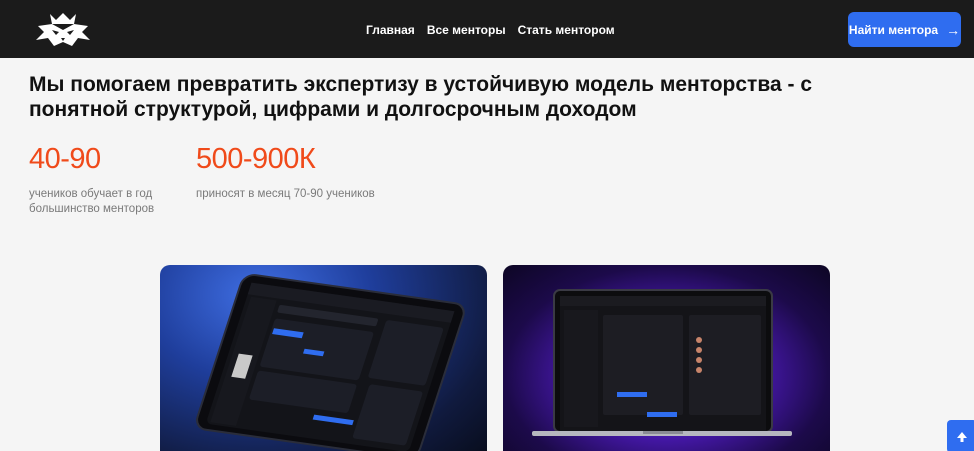 This screenshot has width=974, height=451. Describe the element at coordinates (390, 30) in the screenshot. I see `nav-link-home: Главная` at that location.